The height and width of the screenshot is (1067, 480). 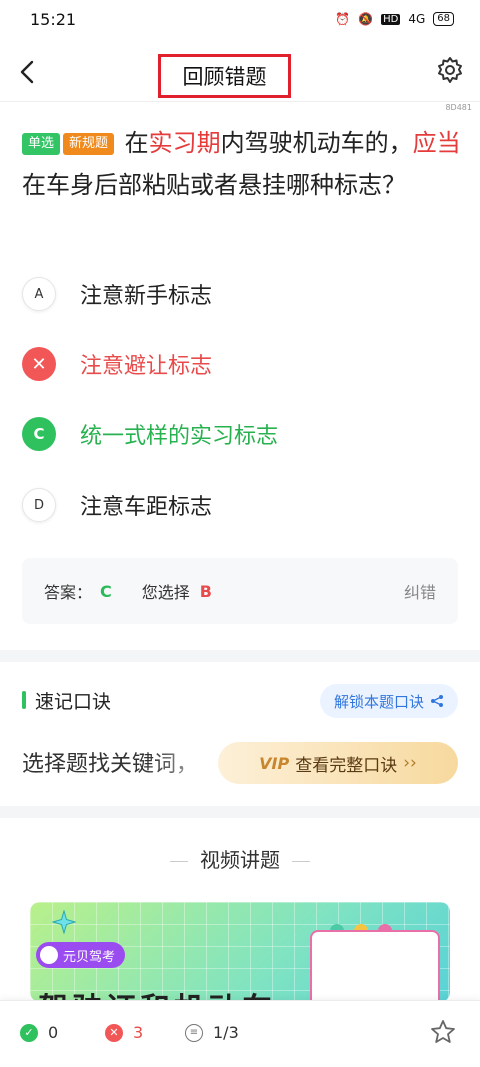 I want to click on correct-count: ✓ 0, so click(x=39, y=1032).